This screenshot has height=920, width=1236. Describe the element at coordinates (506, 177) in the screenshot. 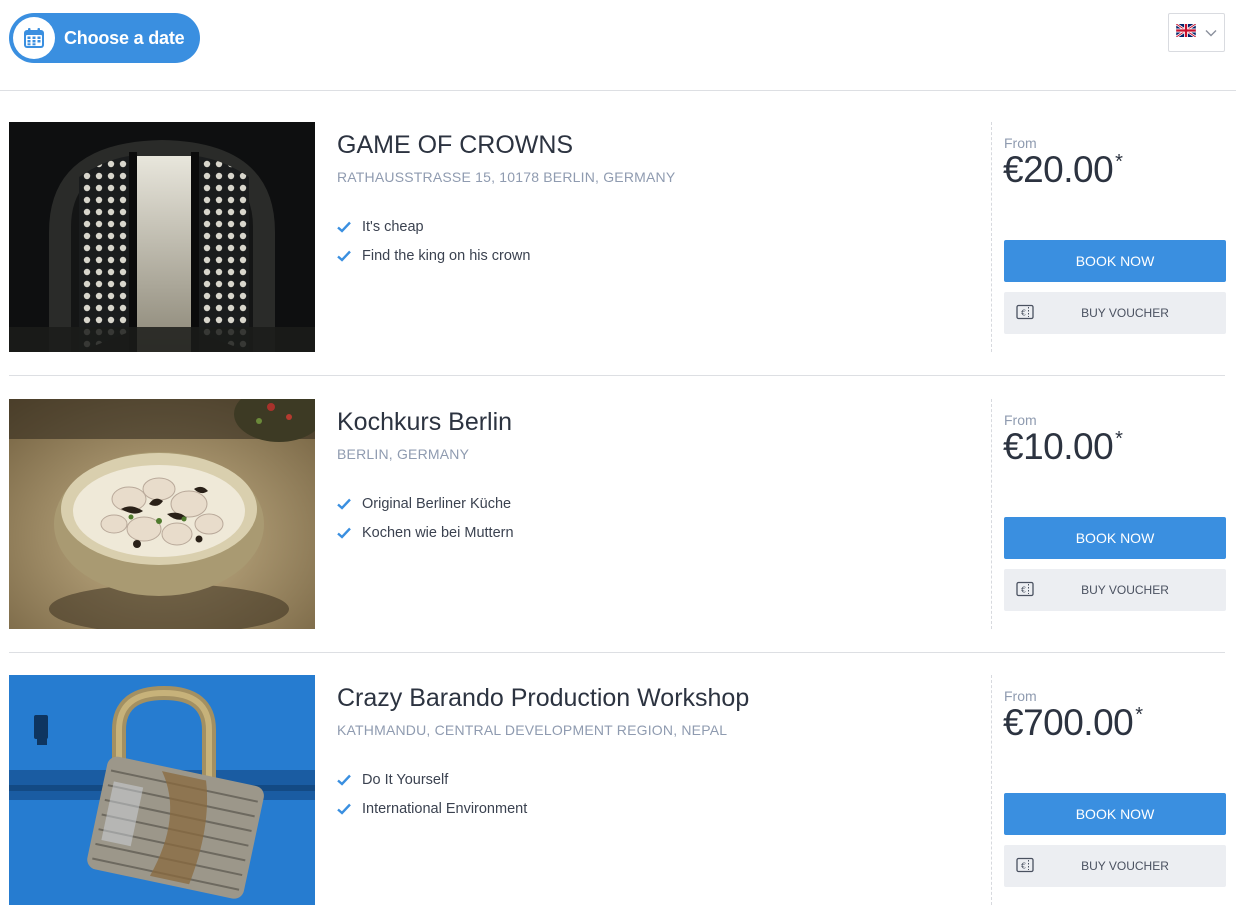

I see `listing-address: RATHAUSSTRASSE 15, 10178 BERLIN, GERMANY` at that location.